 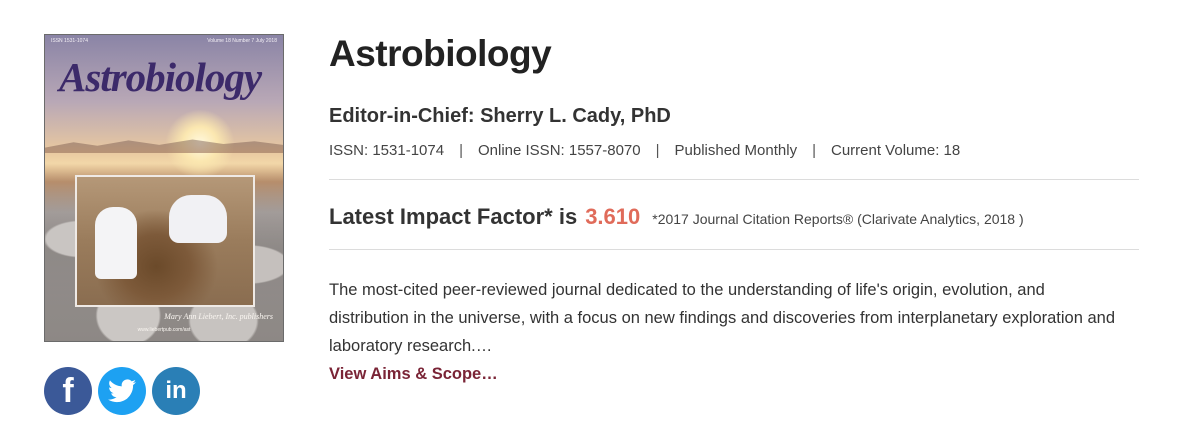 I want to click on impact-factor-label: Latest Impact Factor* is, so click(x=453, y=216).